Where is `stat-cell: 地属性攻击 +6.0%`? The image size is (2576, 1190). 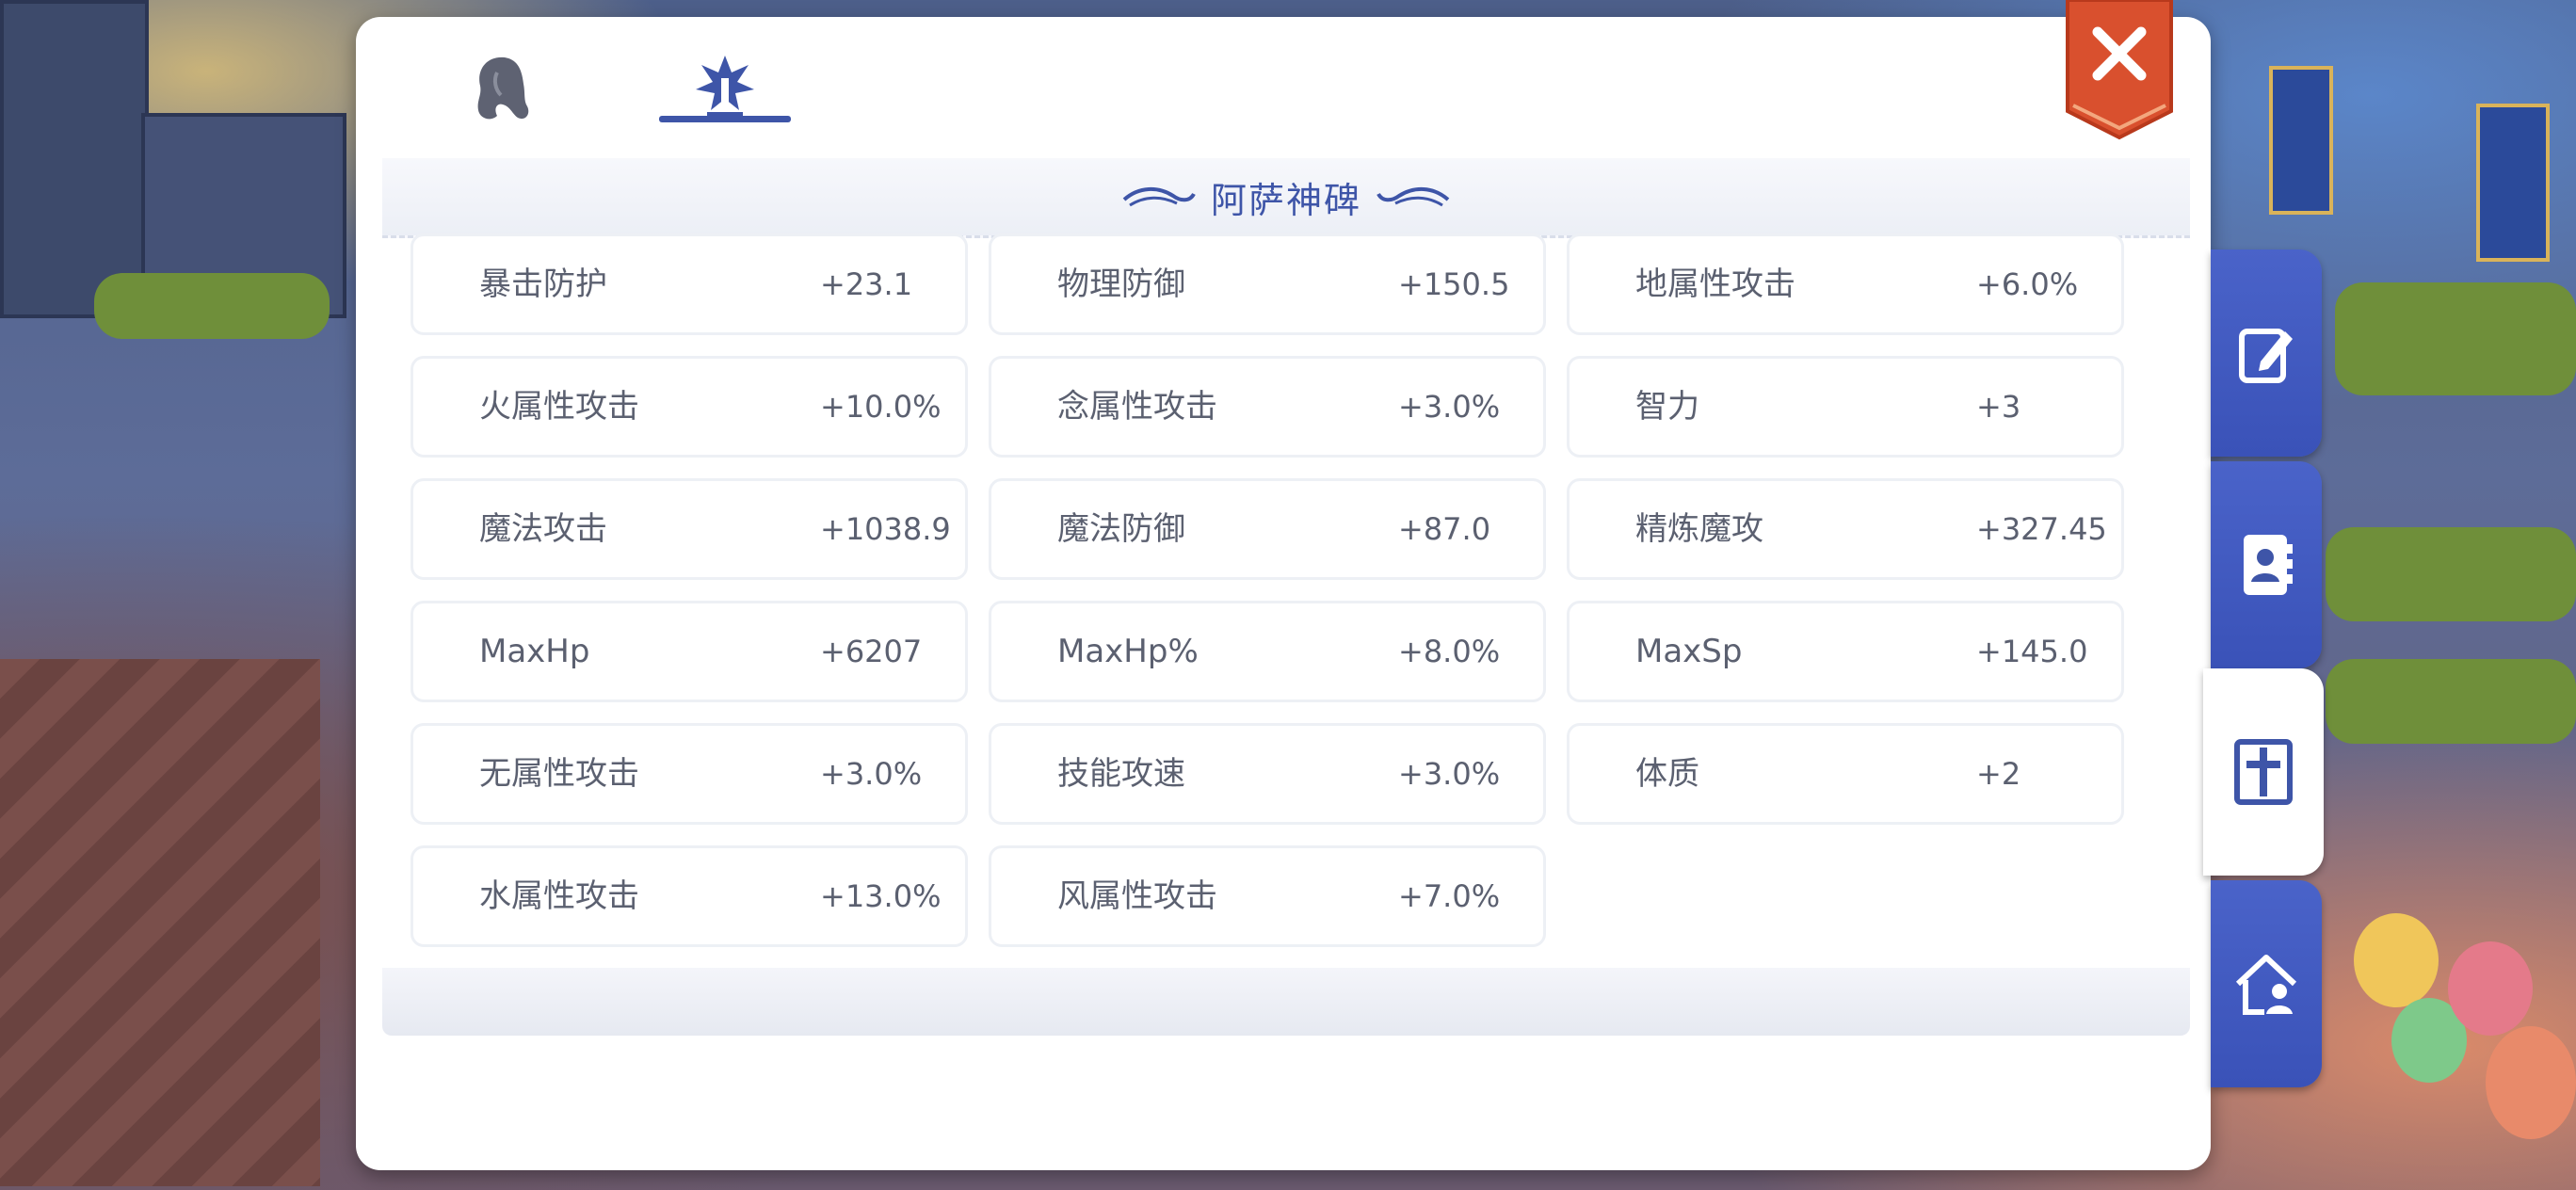
stat-cell: 地属性攻击 +6.0% is located at coordinates (1845, 284).